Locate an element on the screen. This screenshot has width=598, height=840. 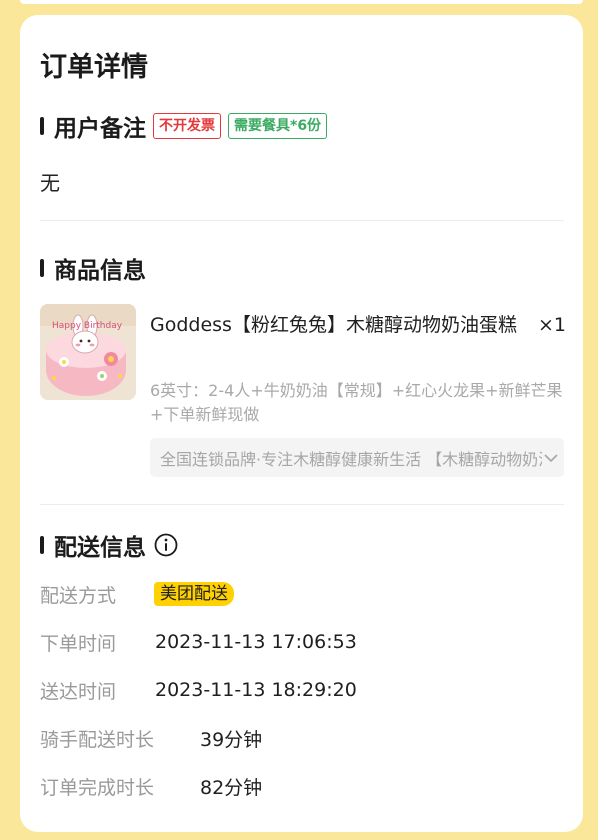
cake-topper-text: Happy Birthday is located at coordinates (87, 326).